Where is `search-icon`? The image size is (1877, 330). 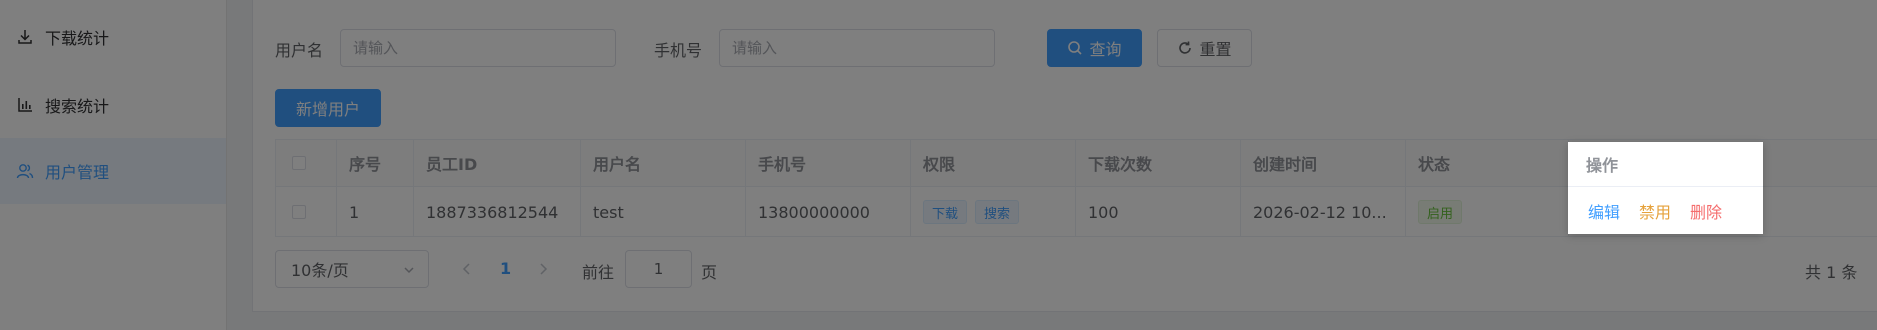
search-icon is located at coordinates (1075, 48).